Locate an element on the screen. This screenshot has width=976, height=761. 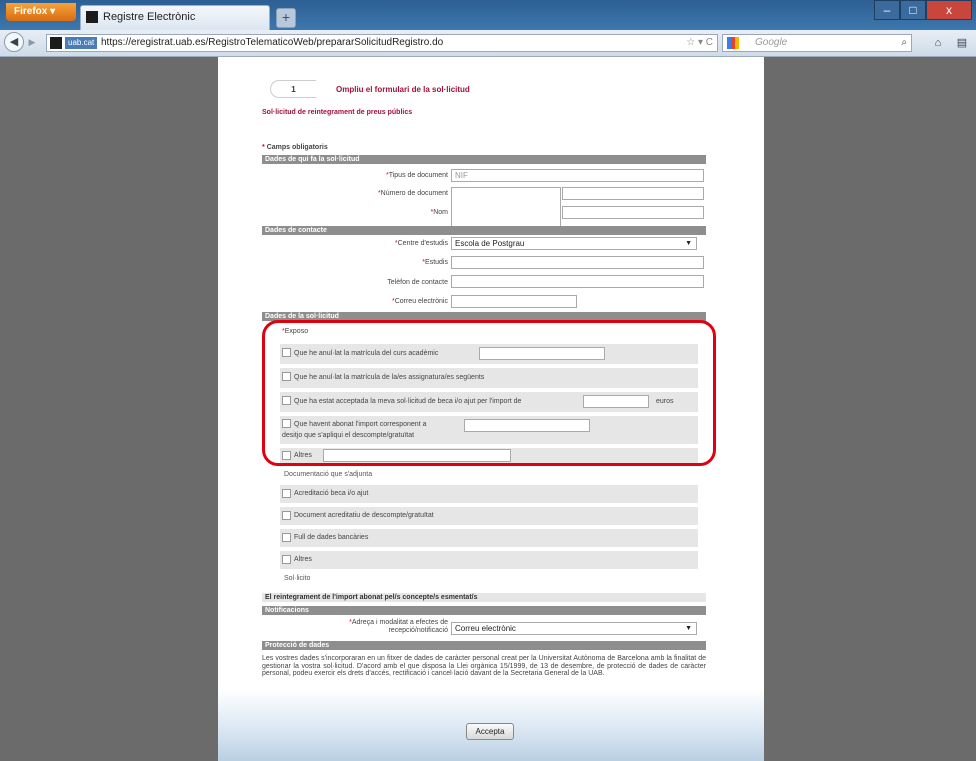
name-label: *Nom is located at coordinates (439, 212).